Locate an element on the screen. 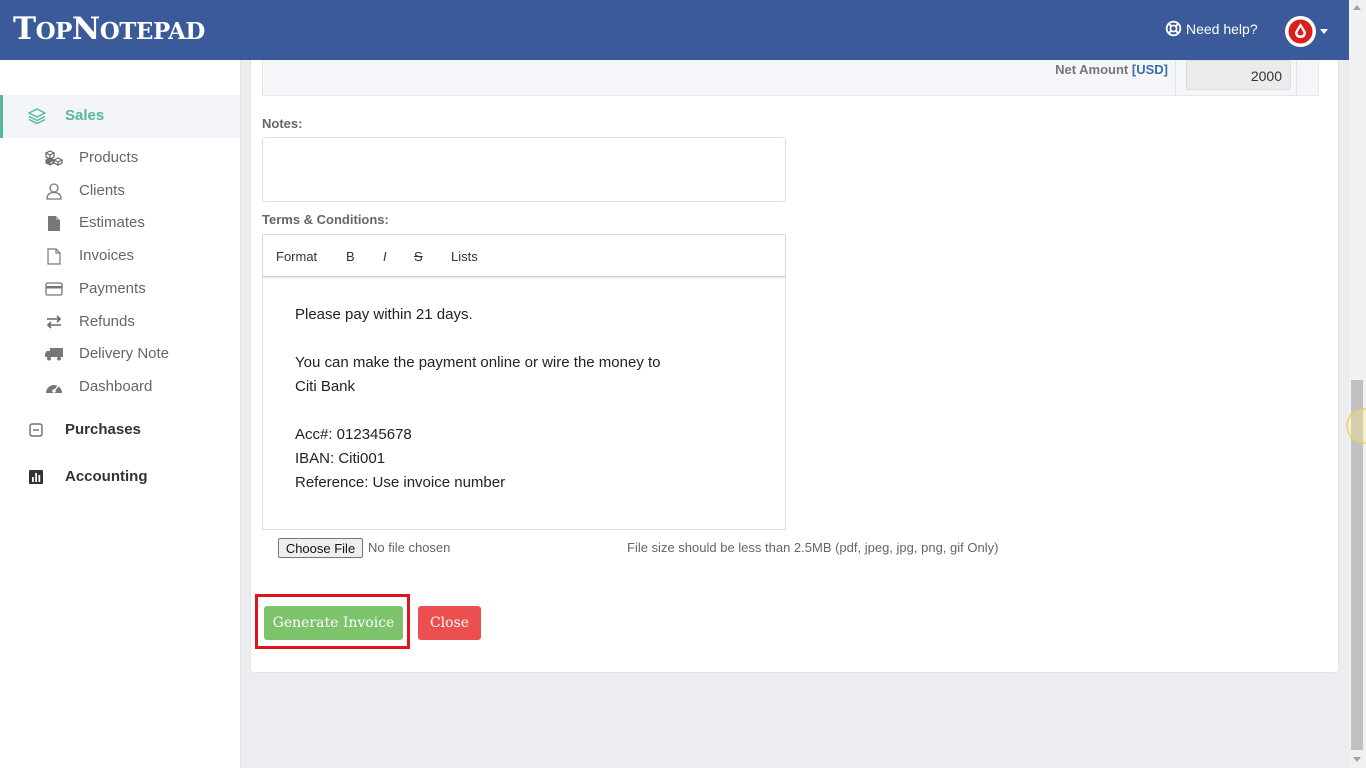 This screenshot has width=1366, height=768. page-scrollbar is located at coordinates (1357, 384).